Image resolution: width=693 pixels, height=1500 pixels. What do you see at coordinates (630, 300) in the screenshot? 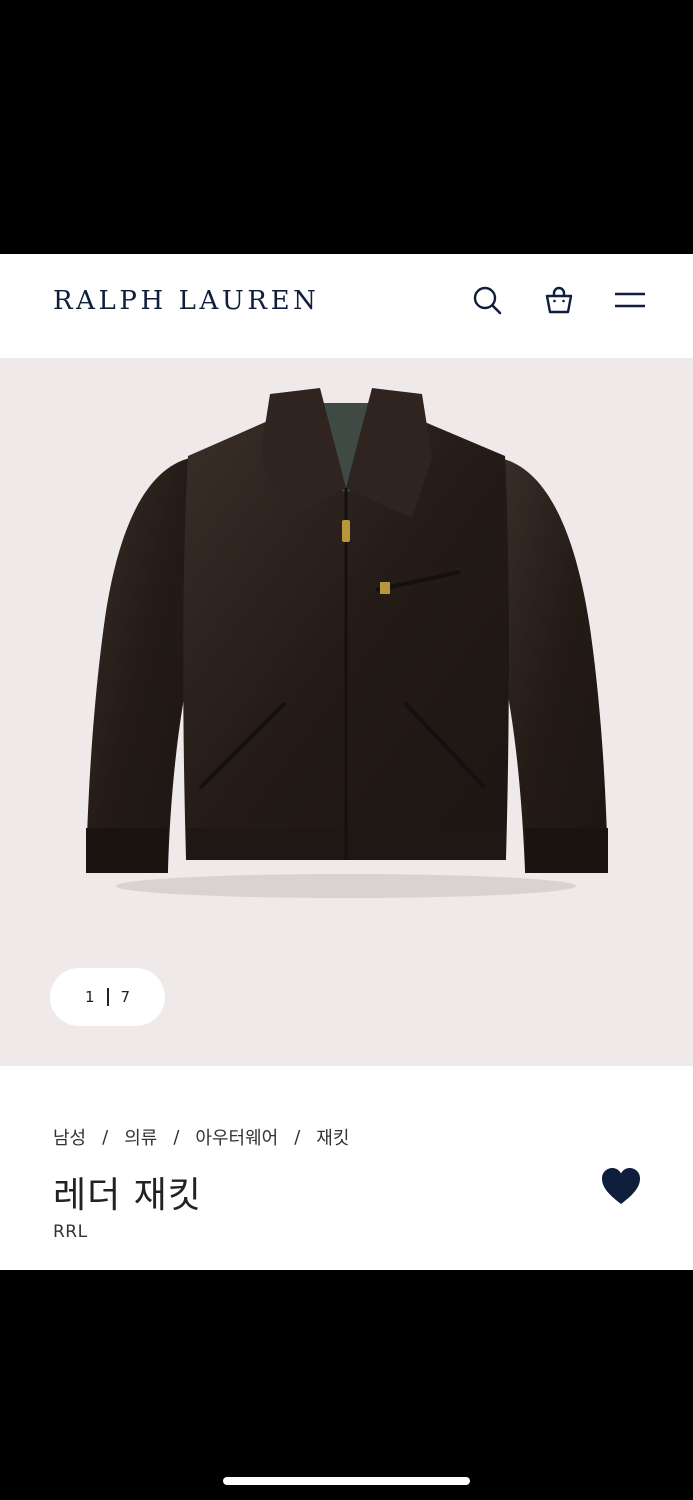
I see `menu-icon` at bounding box center [630, 300].